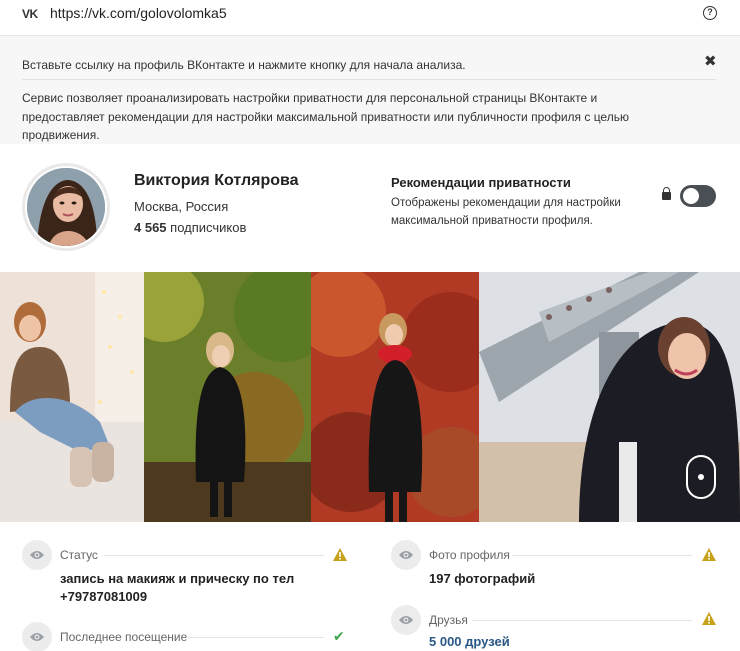 The image size is (740, 651). Describe the element at coordinates (150, 227) in the screenshot. I see `subscribers-count: 4 565` at that location.